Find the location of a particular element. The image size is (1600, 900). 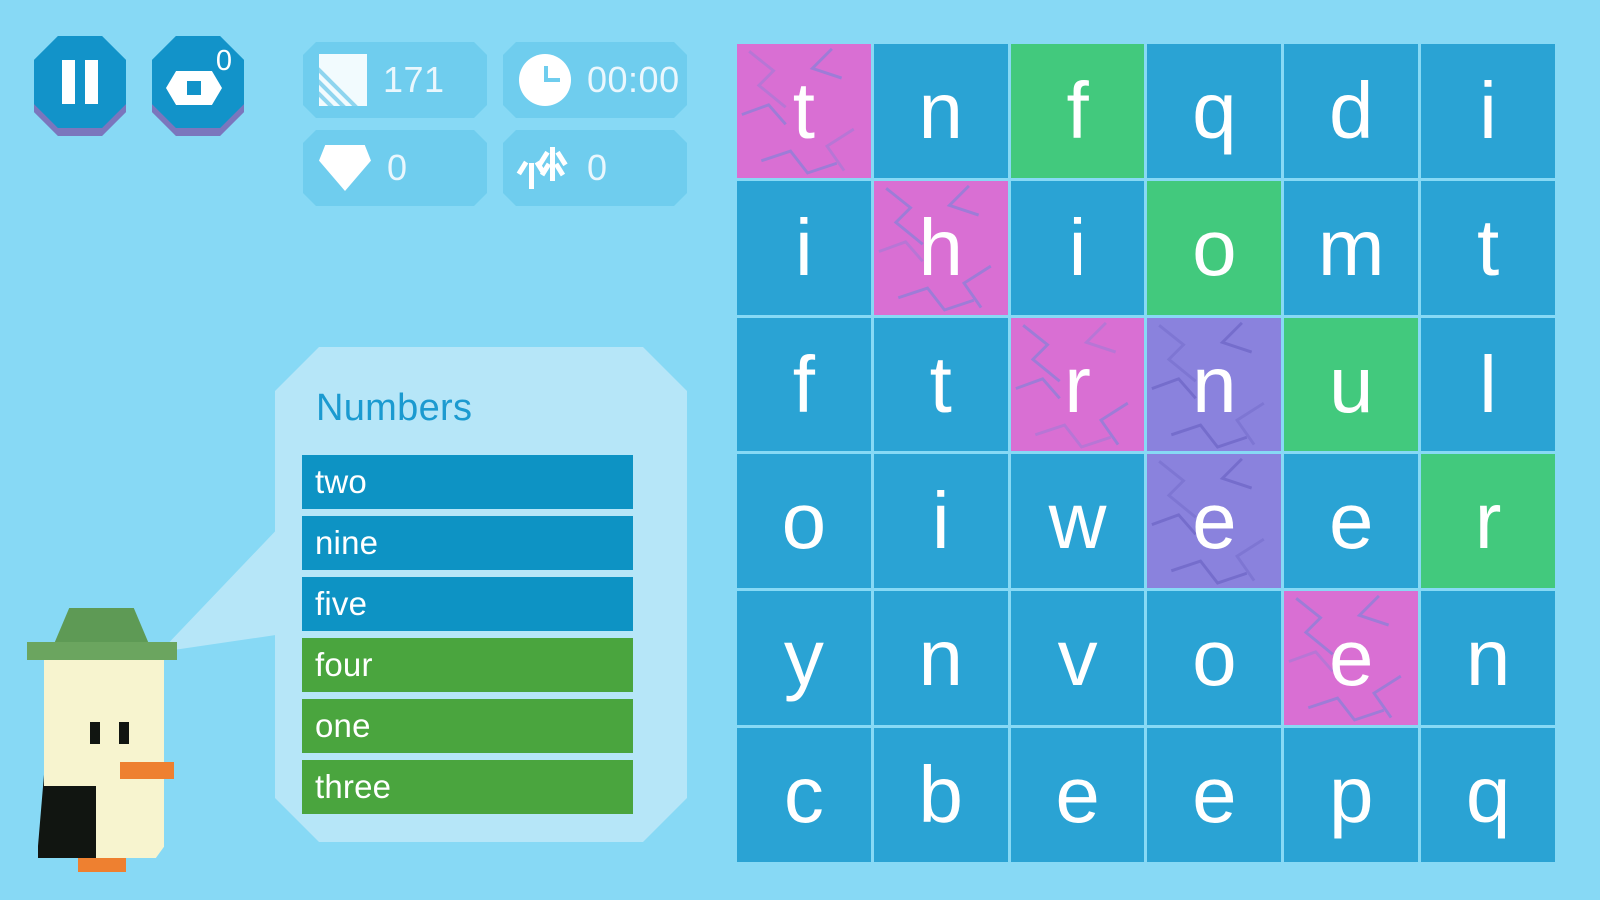

grid-cell-letter: r is located at coordinates (1488, 521).